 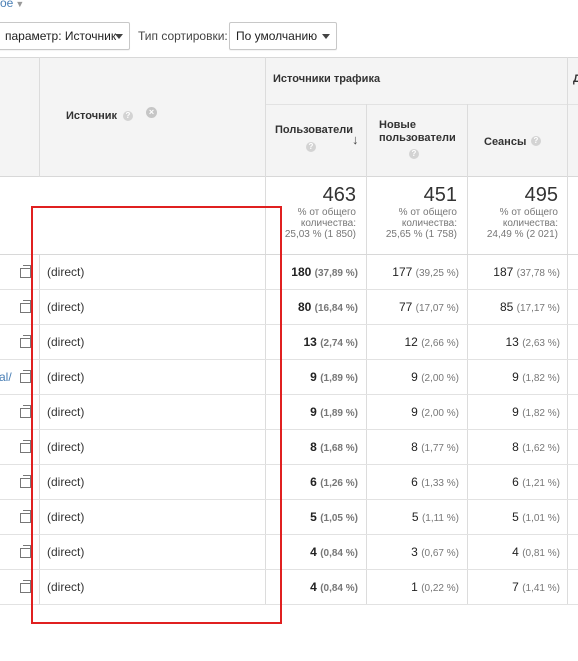 I want to click on sessions-value: 6, so click(x=515, y=482).